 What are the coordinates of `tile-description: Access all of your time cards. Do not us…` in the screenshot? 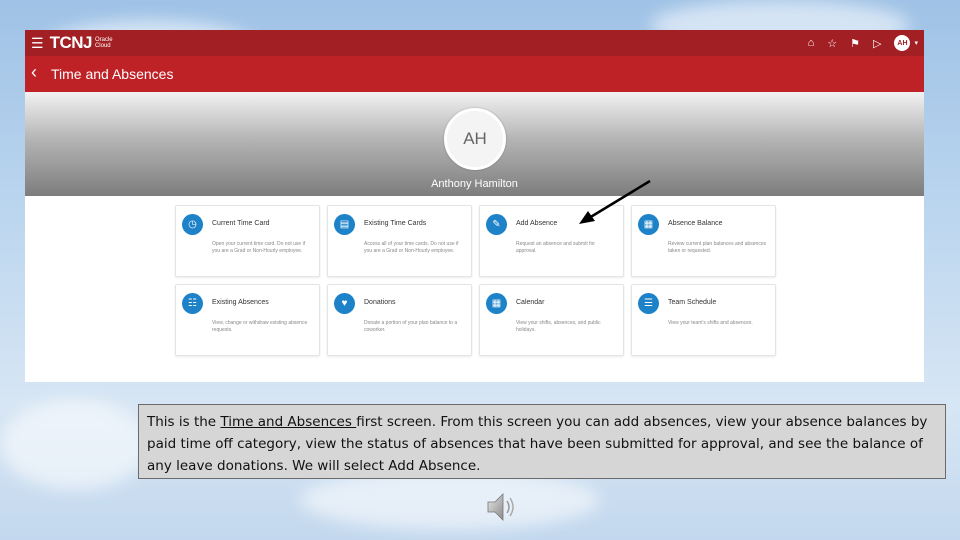 It's located at (411, 247).